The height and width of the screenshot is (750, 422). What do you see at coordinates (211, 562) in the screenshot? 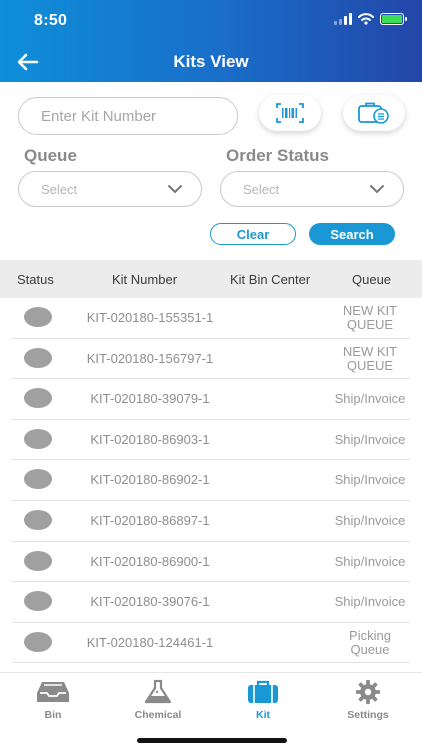
I see `table-row: KIT-020180-86900-1 Ship/Invoice` at bounding box center [211, 562].